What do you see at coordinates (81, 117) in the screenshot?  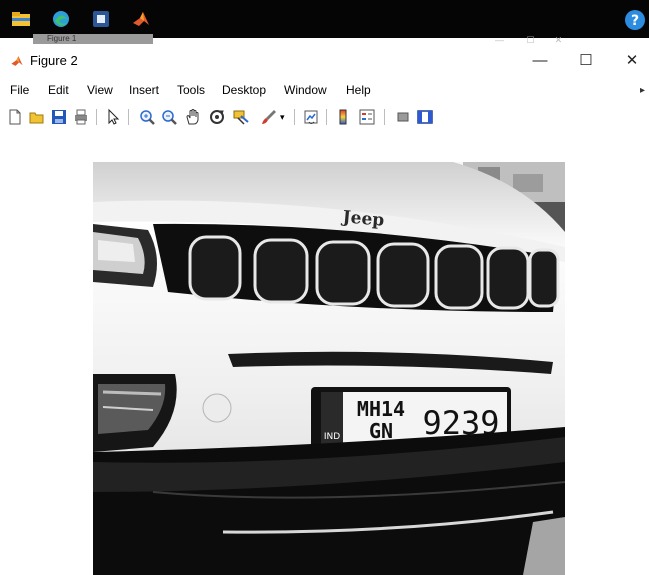 I see `print-icon` at bounding box center [81, 117].